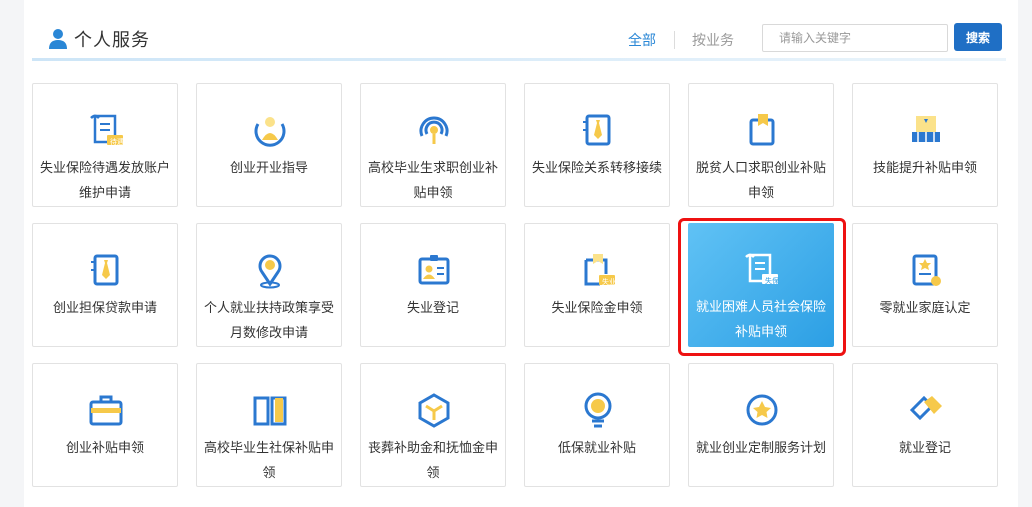  I want to click on service-card-label: 失业保险关系转移接续, so click(596, 168).